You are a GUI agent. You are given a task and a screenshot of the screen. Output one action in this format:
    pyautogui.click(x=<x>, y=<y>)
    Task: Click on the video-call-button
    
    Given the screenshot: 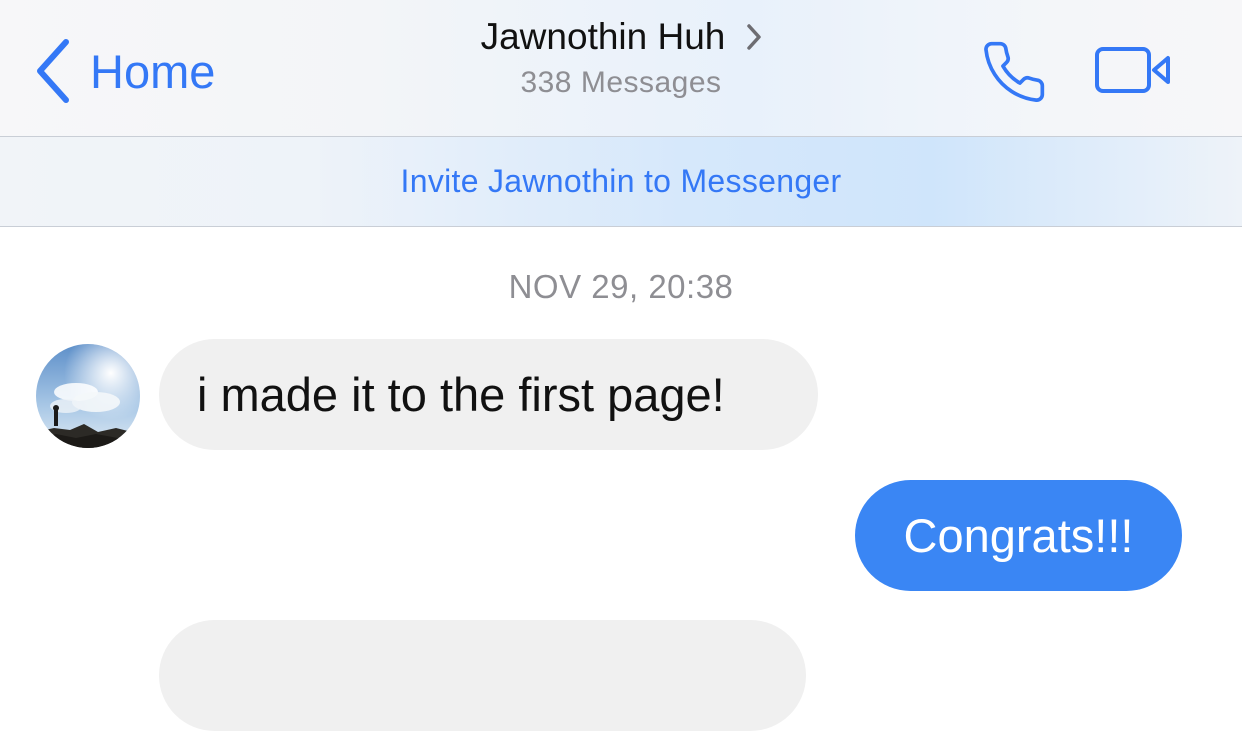 What is the action you would take?
    pyautogui.click(x=1134, y=72)
    